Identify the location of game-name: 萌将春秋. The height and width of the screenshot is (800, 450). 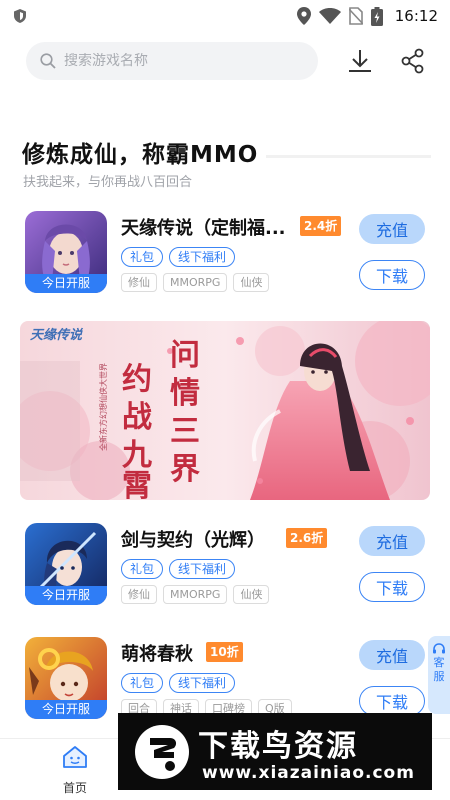
(157, 653).